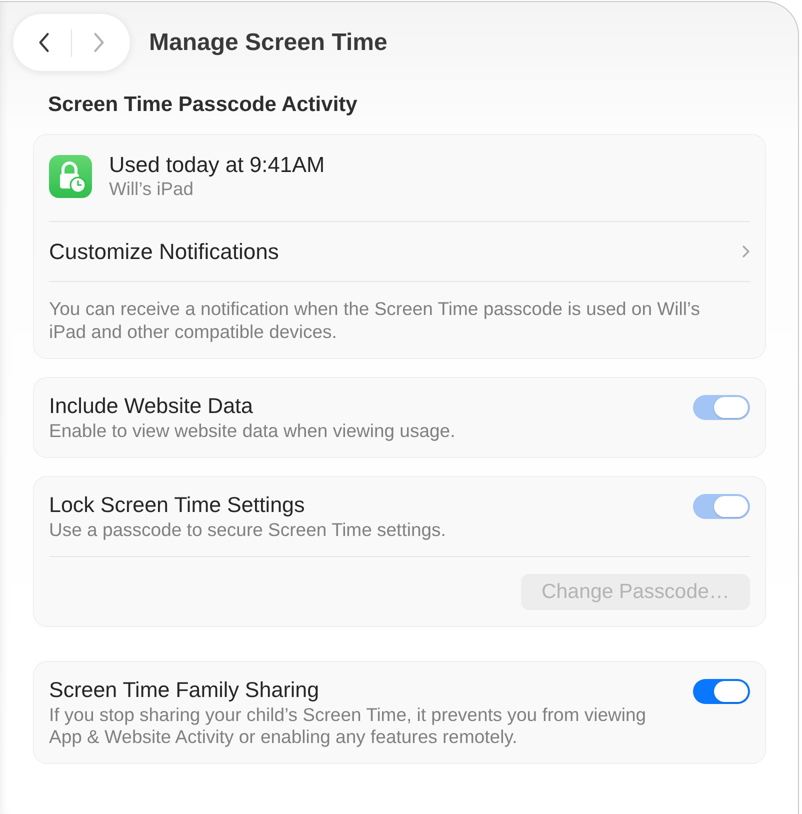  What do you see at coordinates (70, 176) in the screenshot?
I see `padlock-clock-icon` at bounding box center [70, 176].